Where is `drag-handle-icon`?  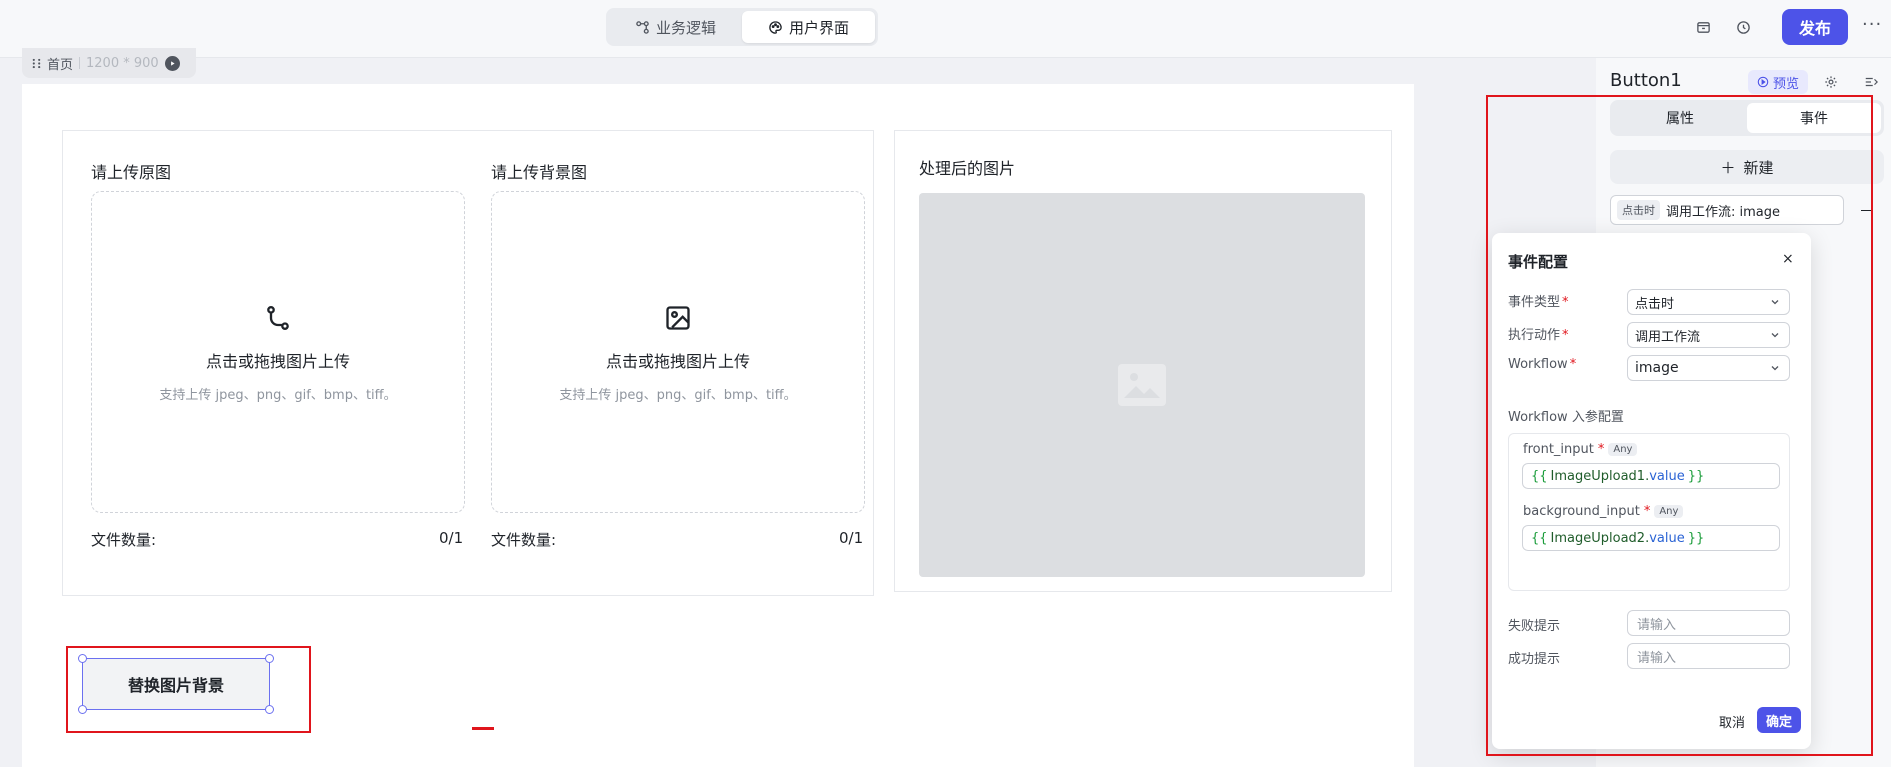
drag-handle-icon is located at coordinates (36, 63).